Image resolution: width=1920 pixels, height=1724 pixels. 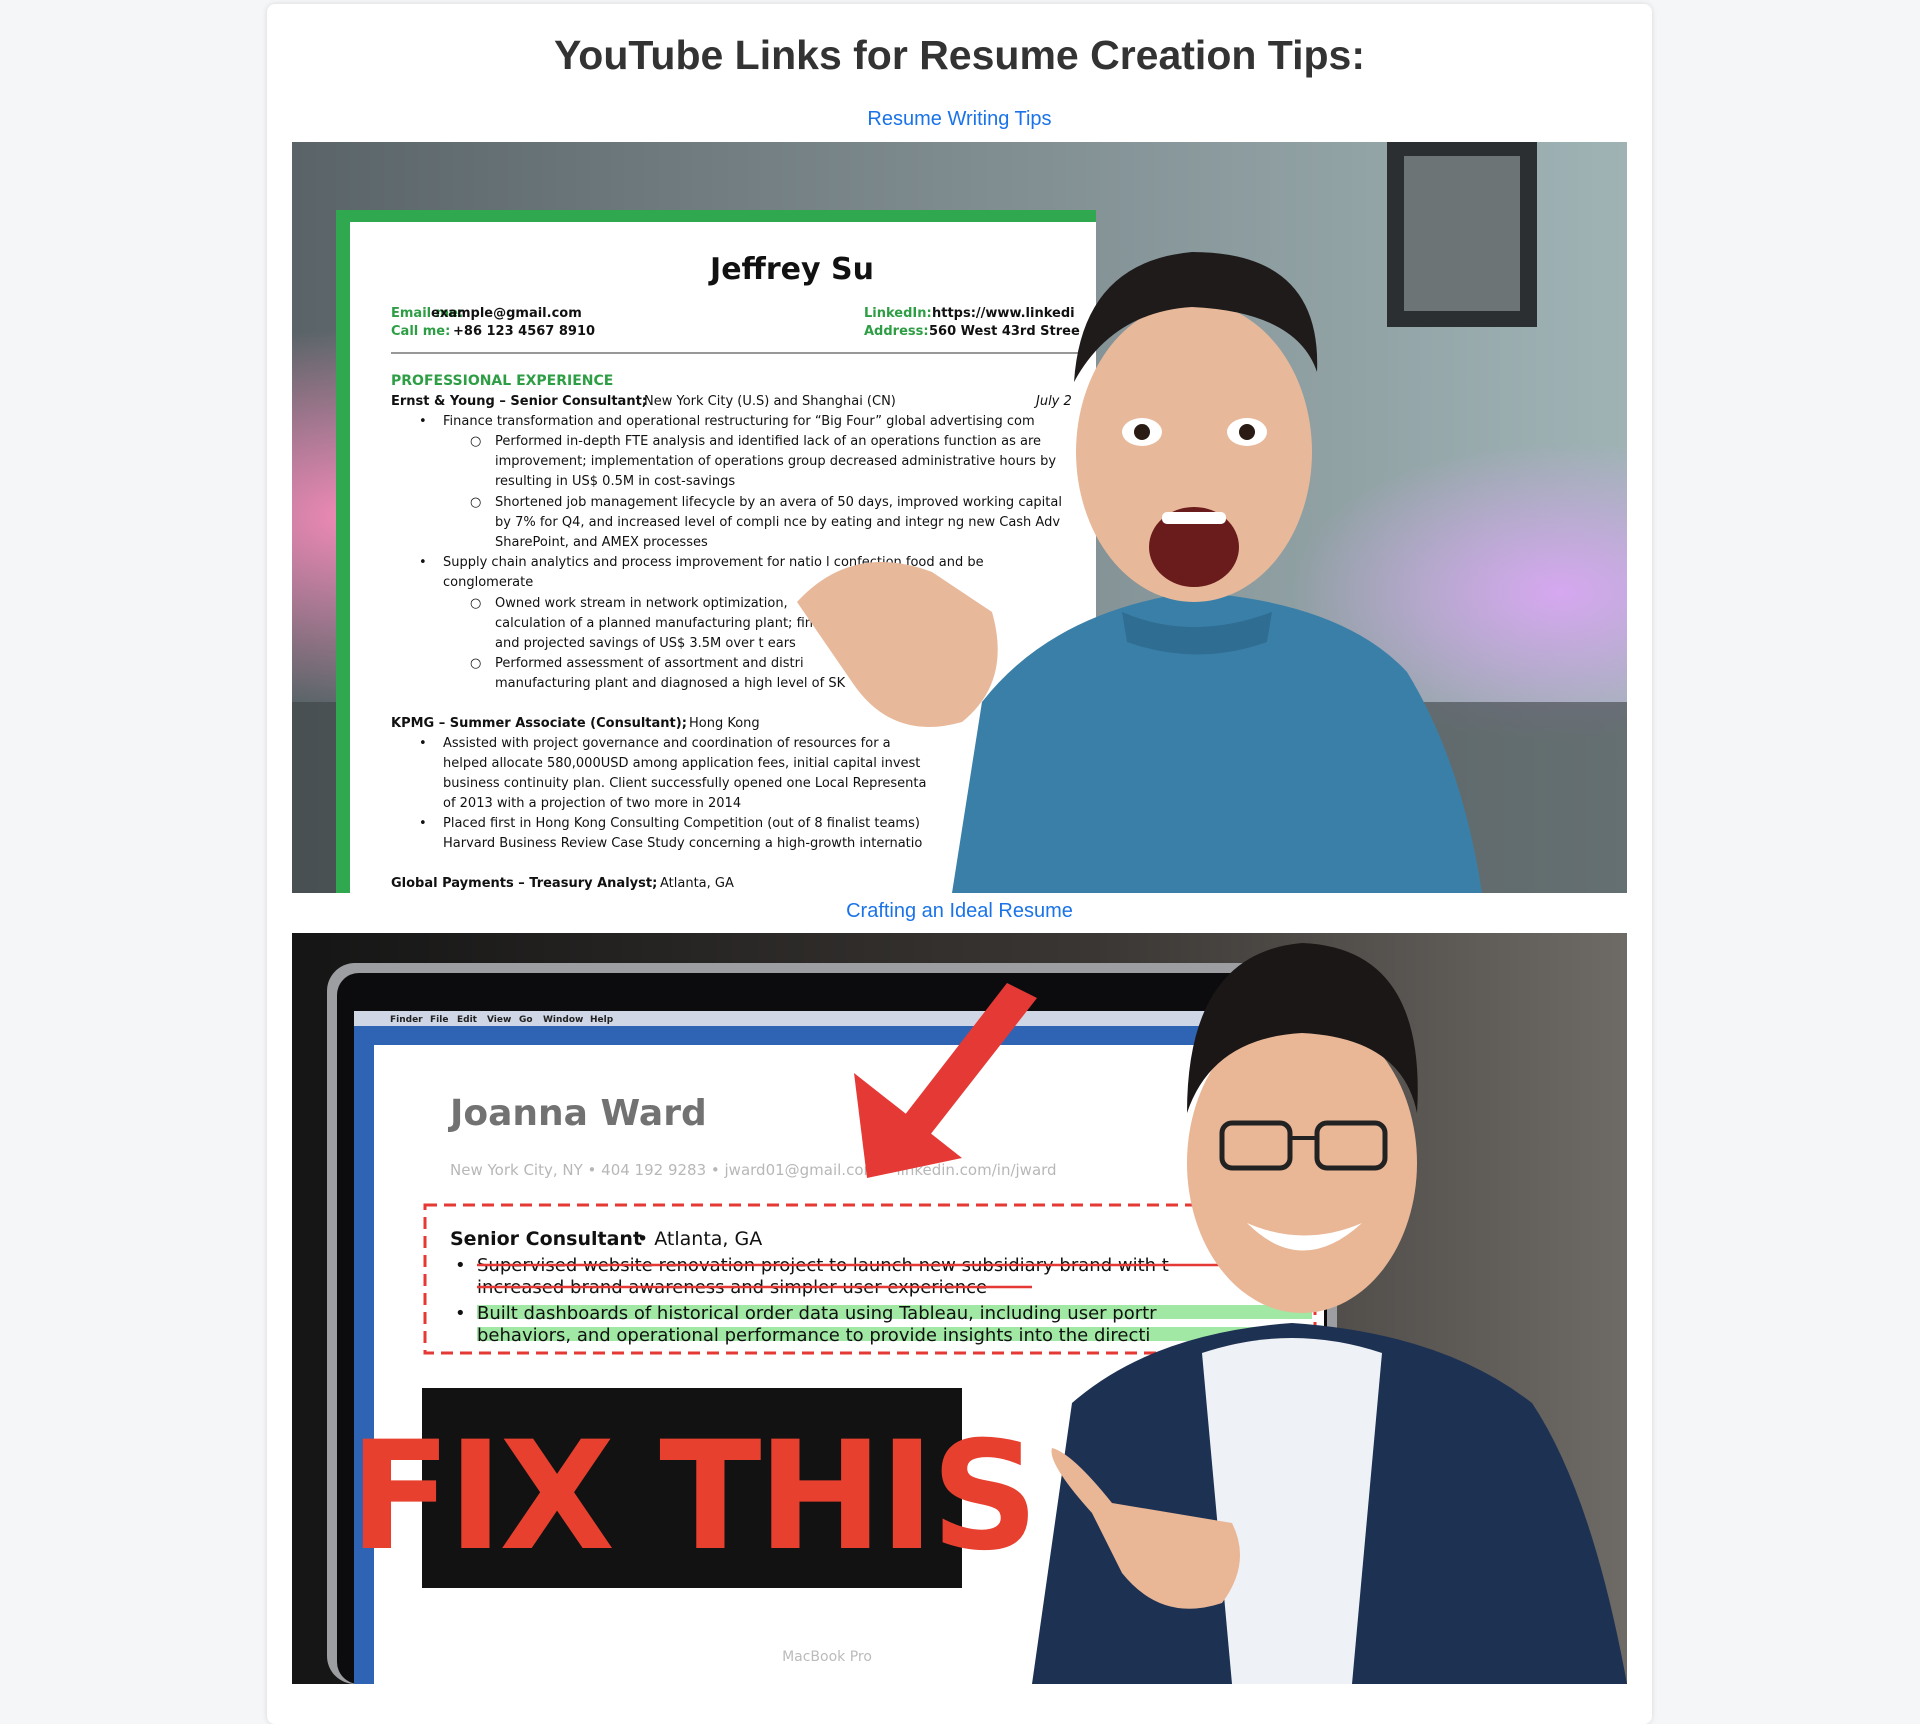 I want to click on svg-text: MacBook Pro, so click(x=827, y=1657).